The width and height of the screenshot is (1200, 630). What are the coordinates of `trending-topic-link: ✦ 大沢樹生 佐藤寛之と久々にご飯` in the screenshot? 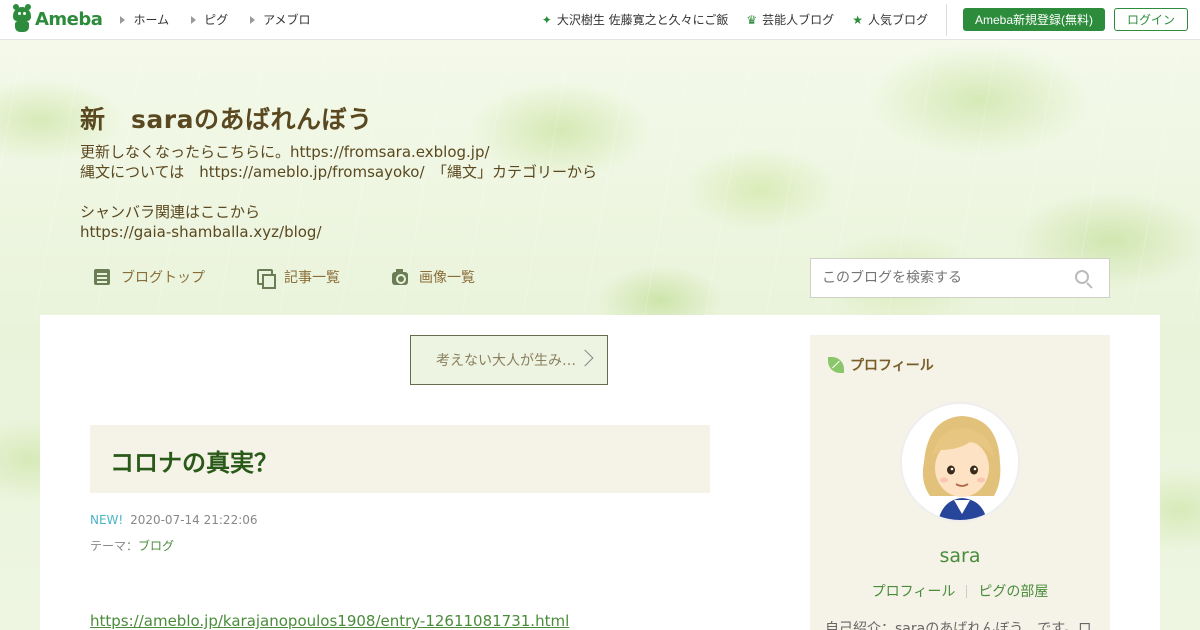 It's located at (635, 19).